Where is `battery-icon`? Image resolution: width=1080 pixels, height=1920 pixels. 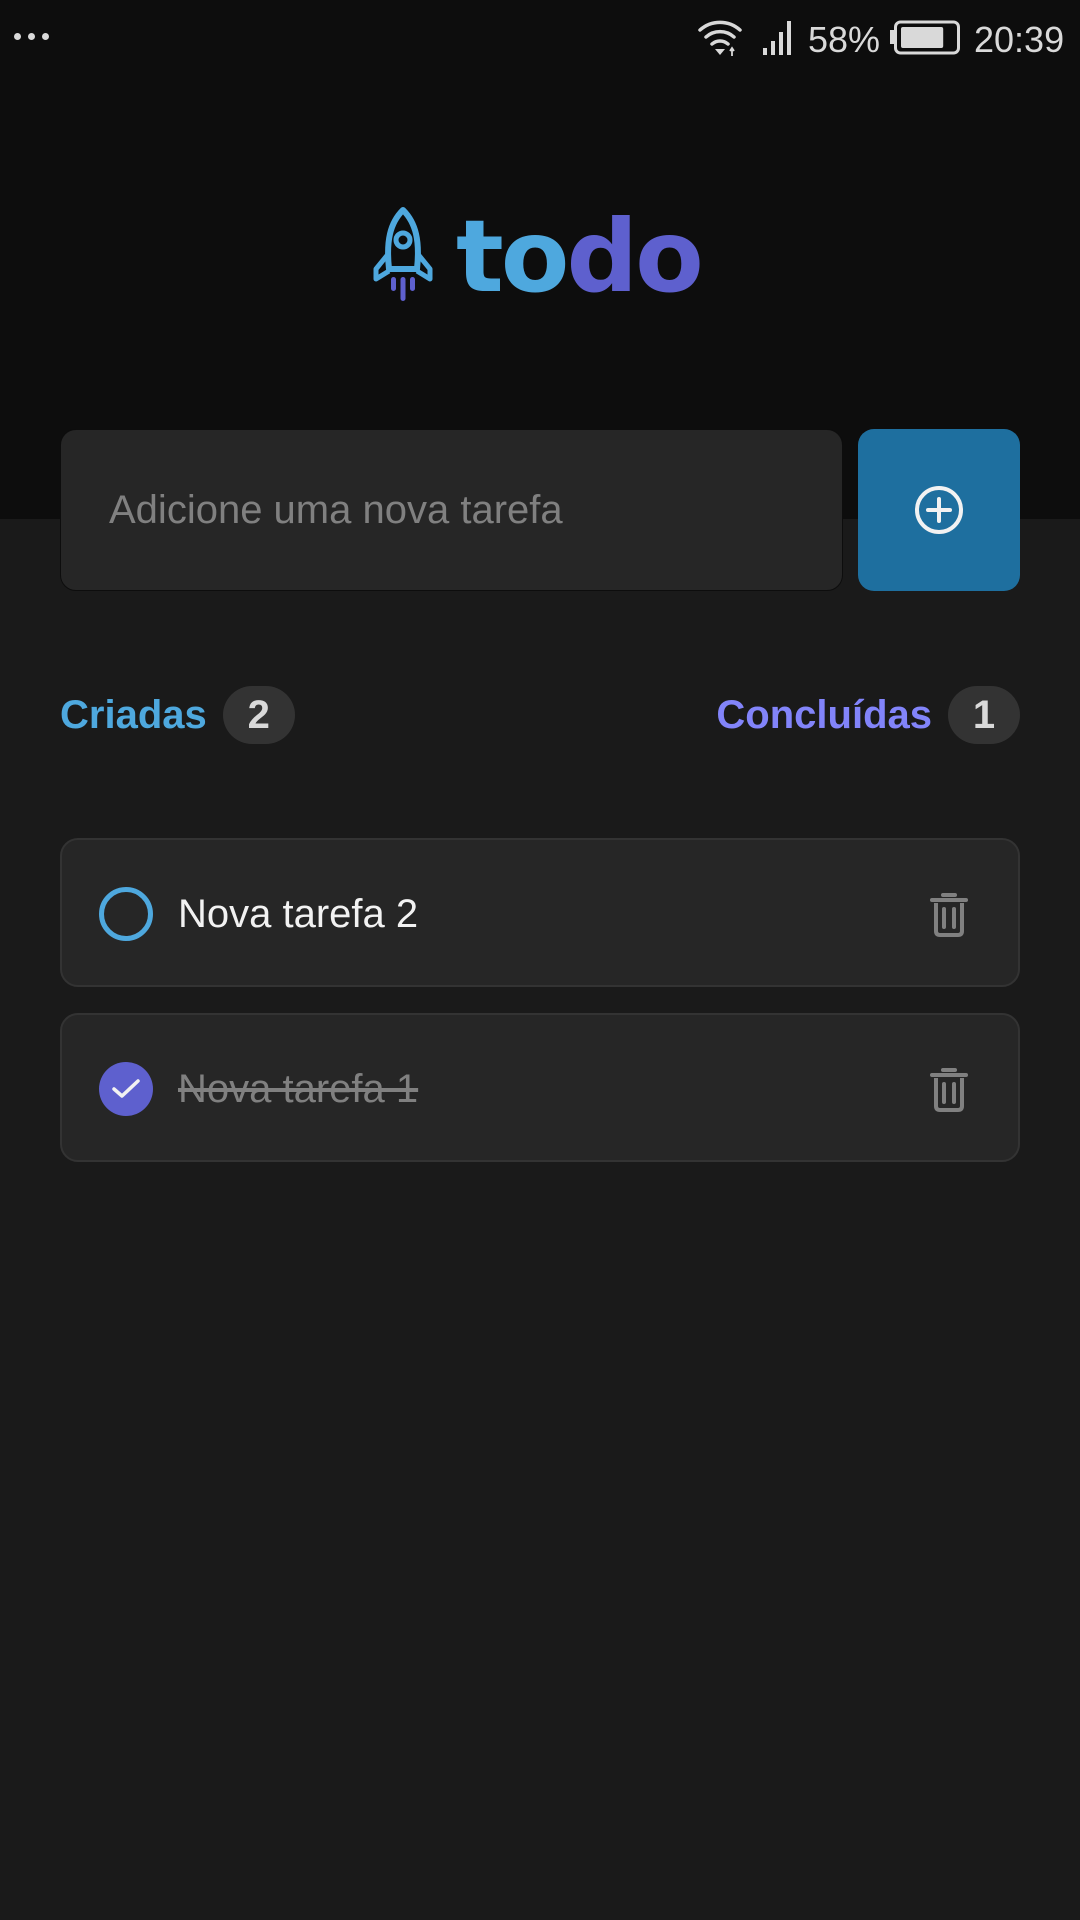 battery-icon is located at coordinates (925, 37).